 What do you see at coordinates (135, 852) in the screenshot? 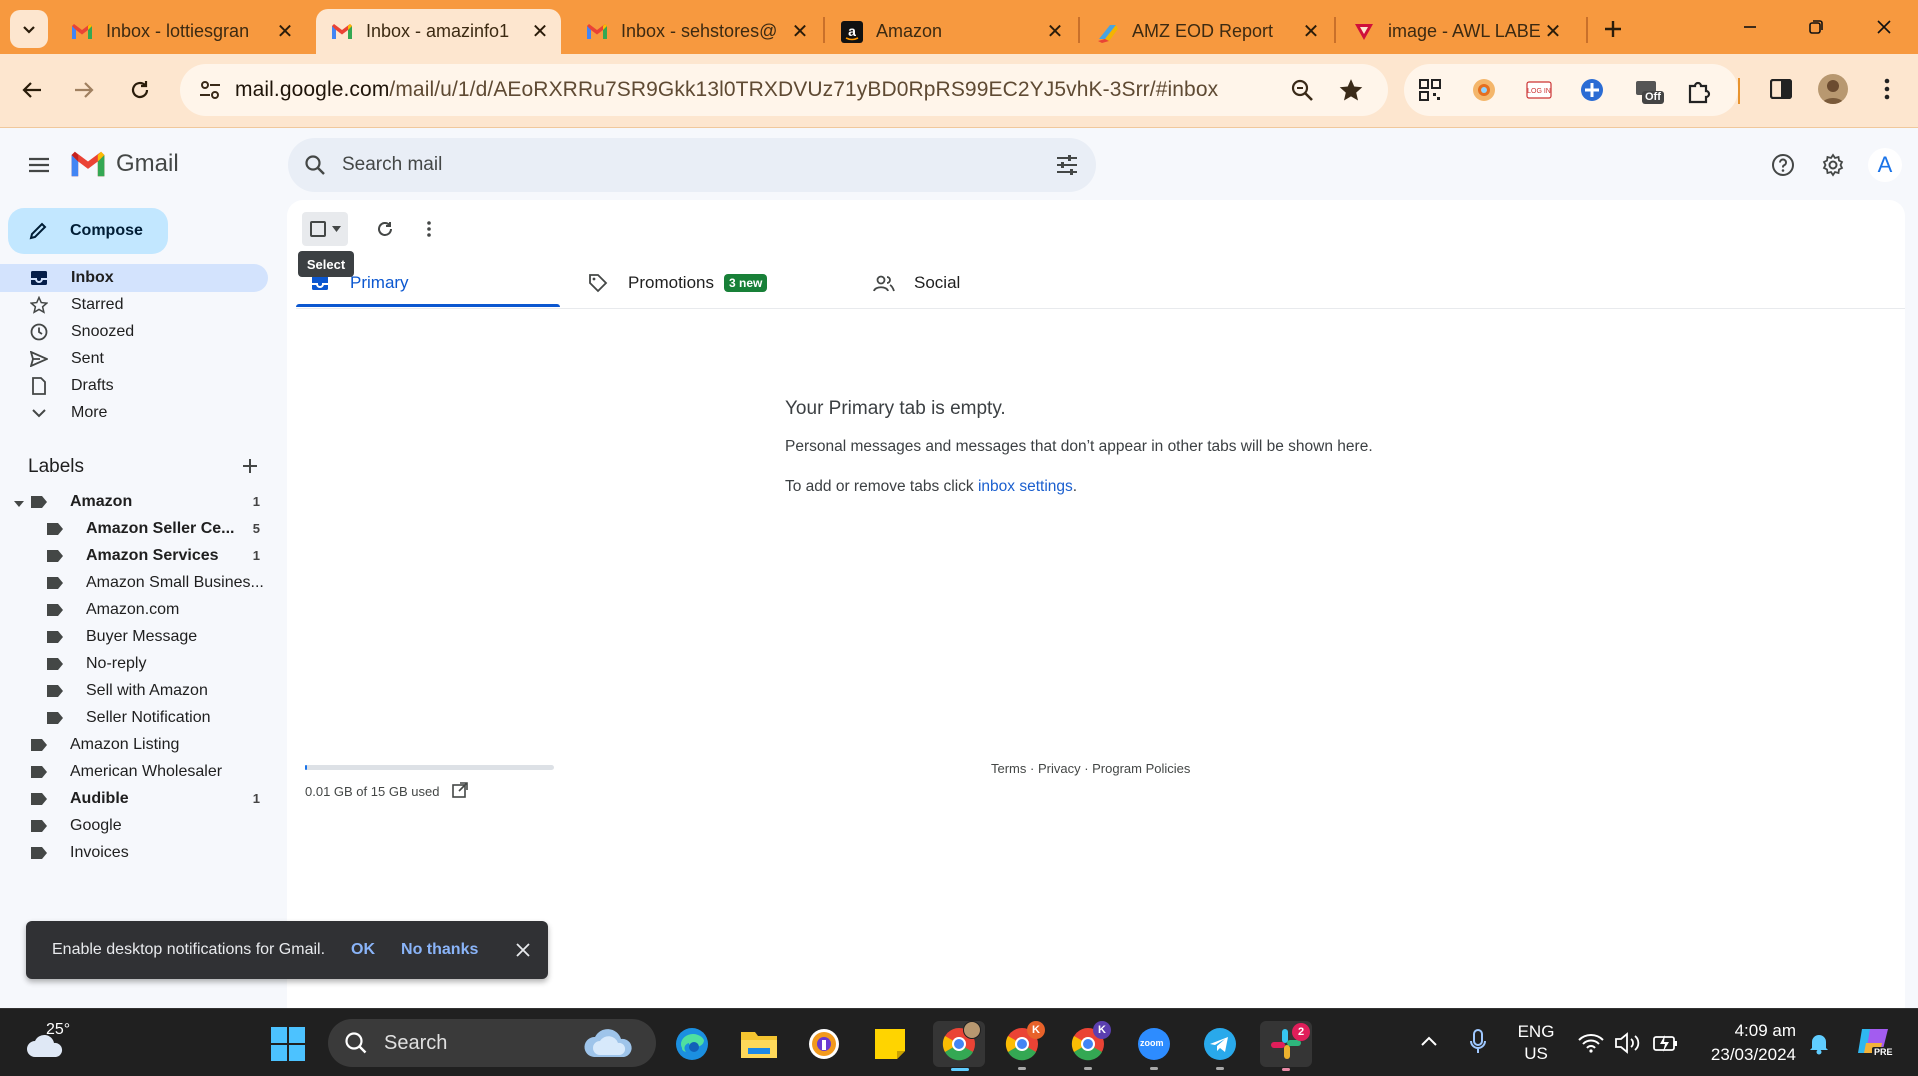
I see `label-item: Invoices` at bounding box center [135, 852].